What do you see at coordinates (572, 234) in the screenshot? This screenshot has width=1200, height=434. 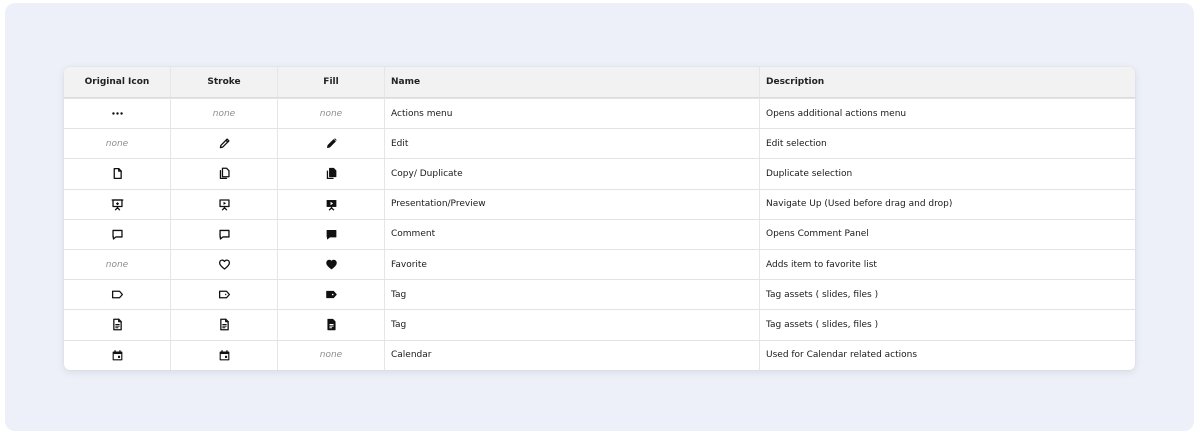 I see `name-cell: Comment` at bounding box center [572, 234].